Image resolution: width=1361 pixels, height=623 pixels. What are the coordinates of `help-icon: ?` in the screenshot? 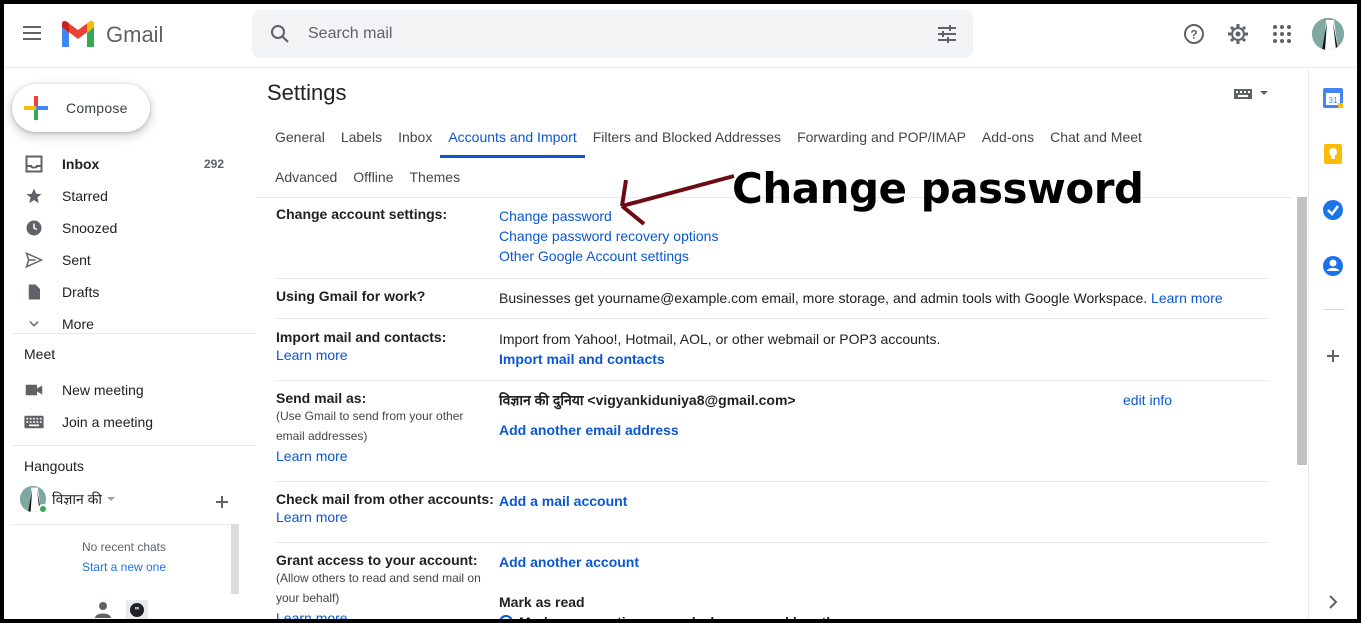 It's located at (1194, 34).